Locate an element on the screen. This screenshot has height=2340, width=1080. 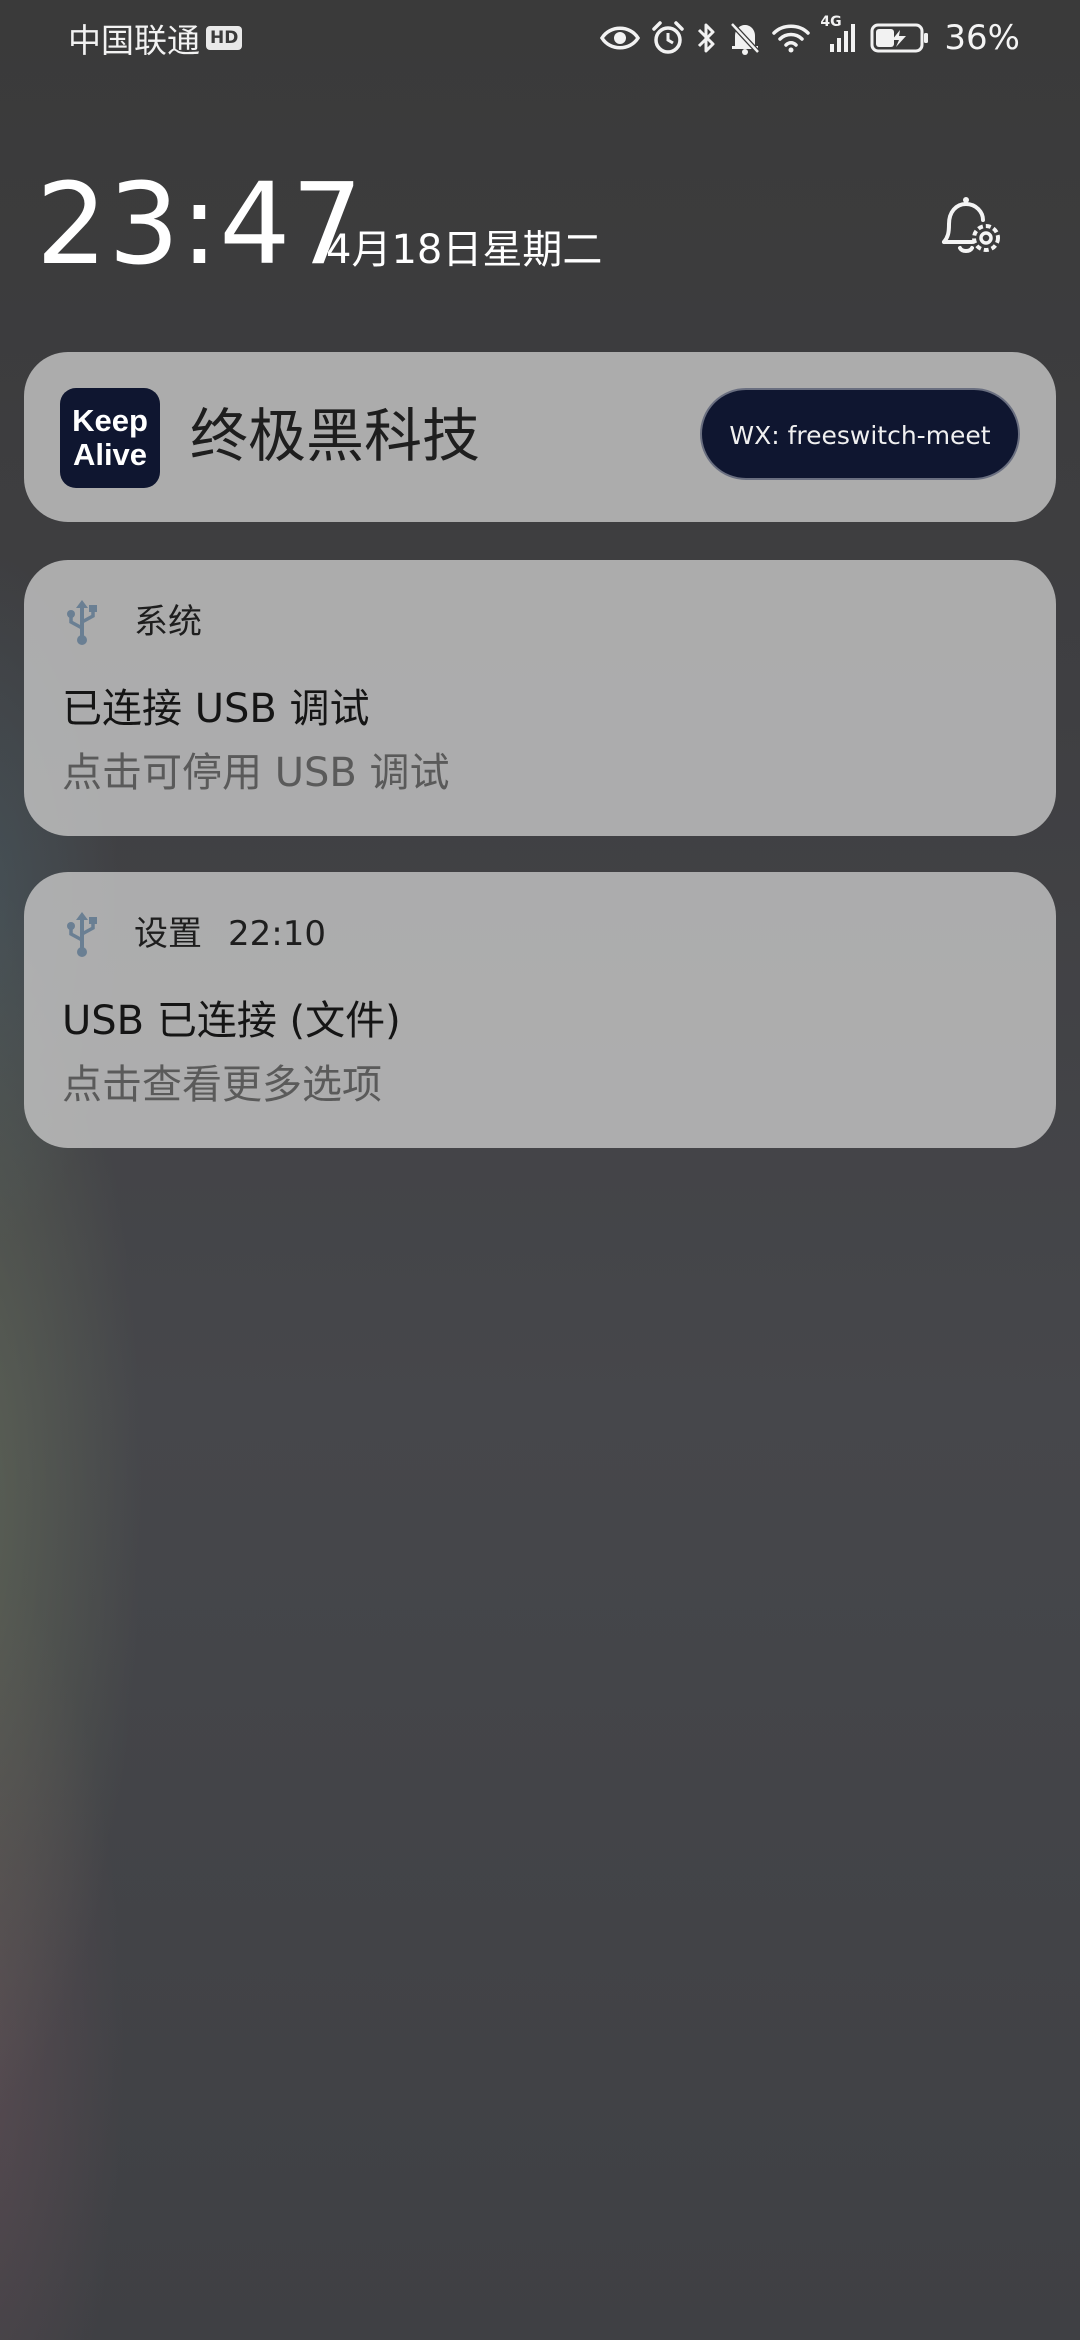
notification-source: 系统 is located at coordinates (168, 622).